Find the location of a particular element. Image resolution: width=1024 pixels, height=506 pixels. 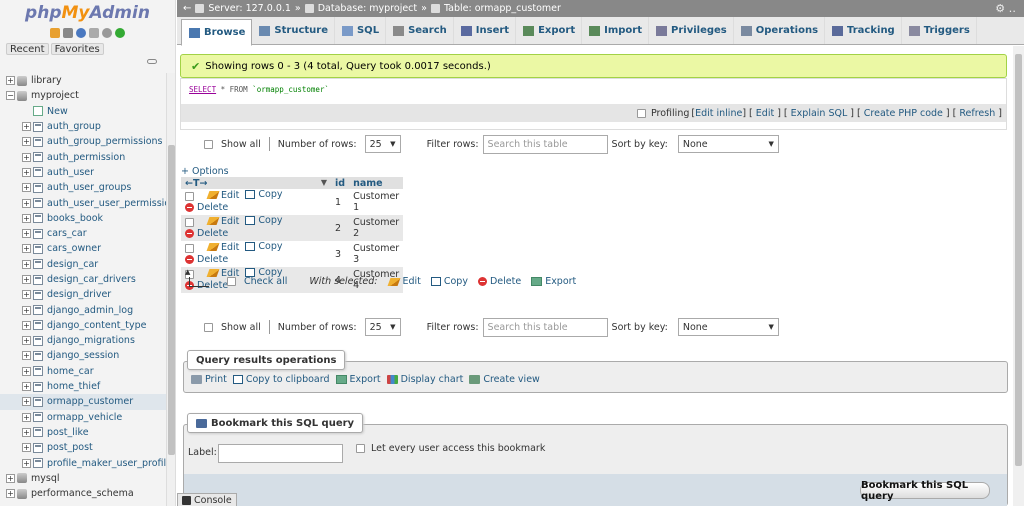

tree-item: + home_car is located at coordinates (83, 371).